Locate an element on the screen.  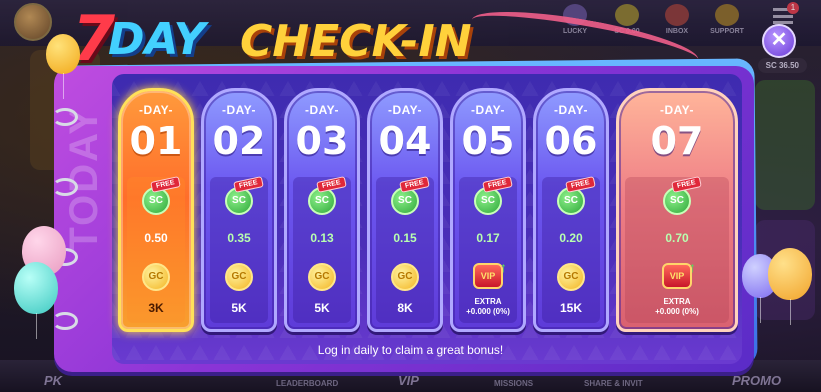
sc-amount: 0.13 is located at coordinates (322, 238).